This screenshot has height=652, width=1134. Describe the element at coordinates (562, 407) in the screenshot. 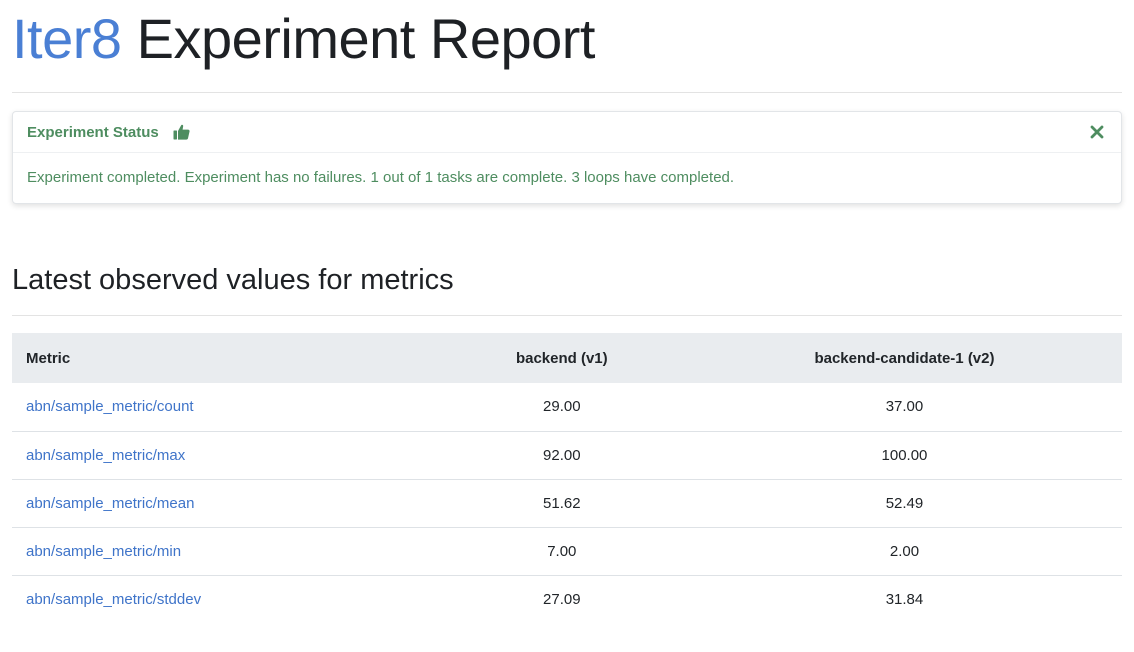

I see `v1-value-cell: 29.00` at that location.